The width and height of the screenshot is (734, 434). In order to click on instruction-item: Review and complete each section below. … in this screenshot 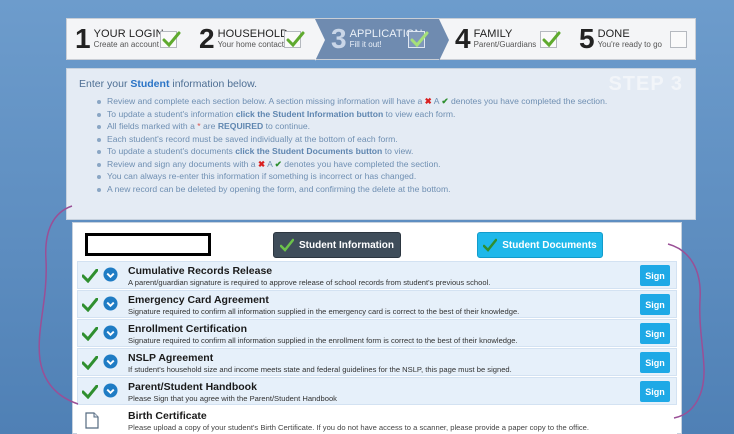, I will do `click(390, 101)`.